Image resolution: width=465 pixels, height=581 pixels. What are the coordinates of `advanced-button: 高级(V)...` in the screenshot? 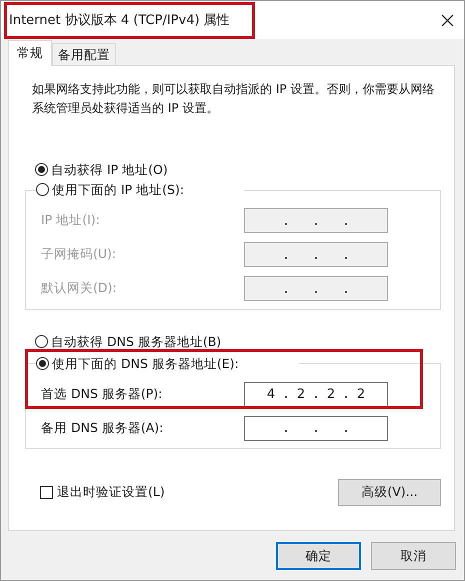 It's located at (389, 492).